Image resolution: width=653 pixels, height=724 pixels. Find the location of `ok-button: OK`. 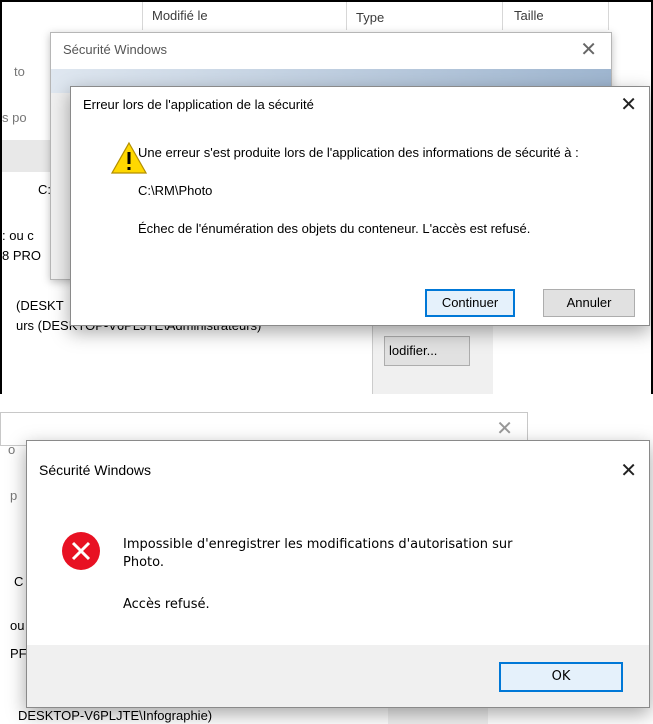

ok-button: OK is located at coordinates (561, 677).